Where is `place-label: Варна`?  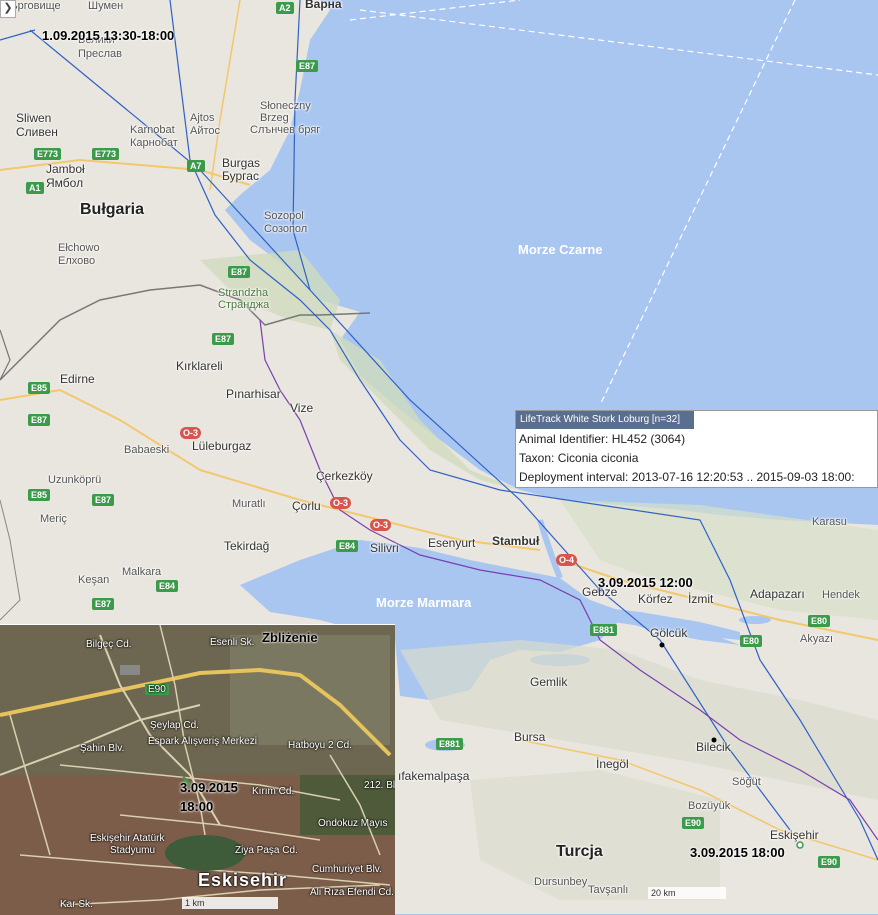 place-label: Варна is located at coordinates (323, 5).